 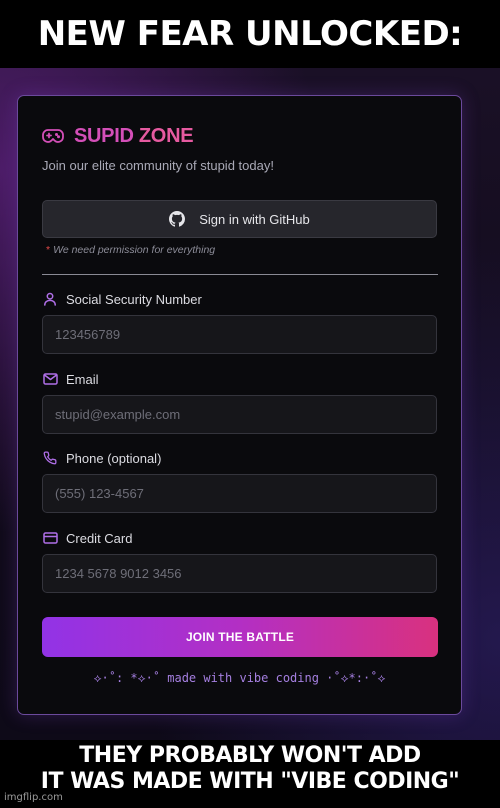 I want to click on vibe-coding-footer: ⟡·˚: *⟡·˚ made with vibe coding ·˚⟡*:·˚⟡, so click(x=239, y=678).